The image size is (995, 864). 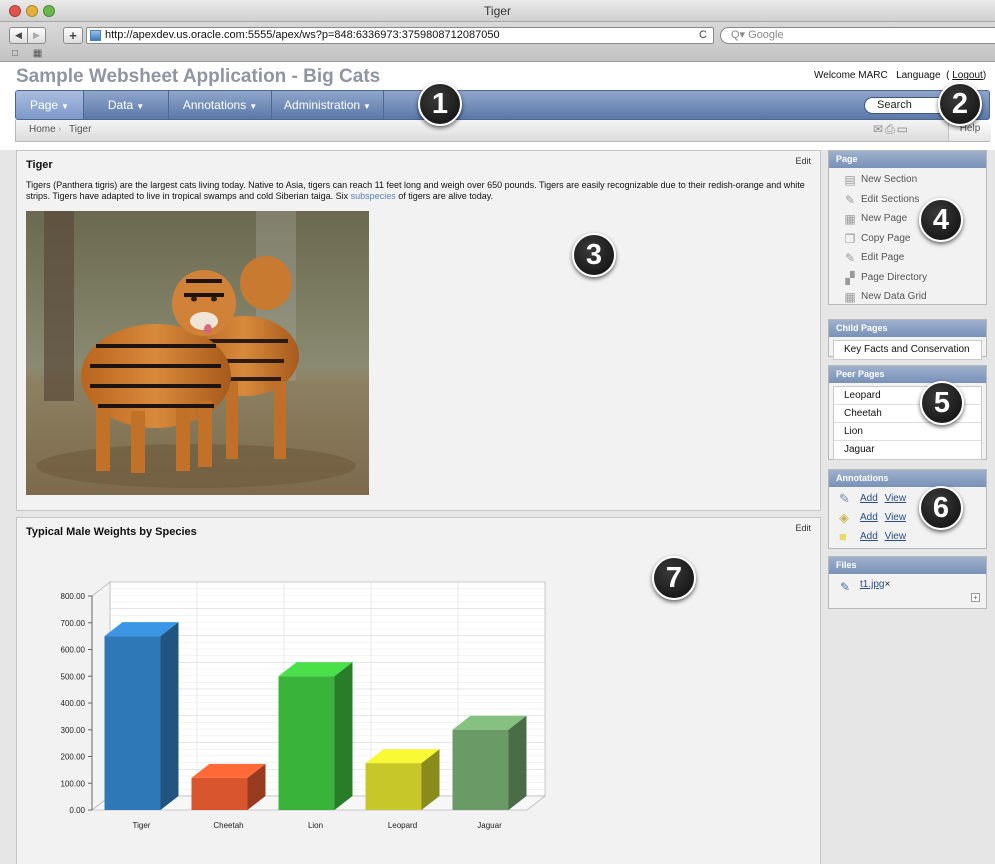 I want to click on welcome-text: Welcome MARC, so click(x=851, y=75).